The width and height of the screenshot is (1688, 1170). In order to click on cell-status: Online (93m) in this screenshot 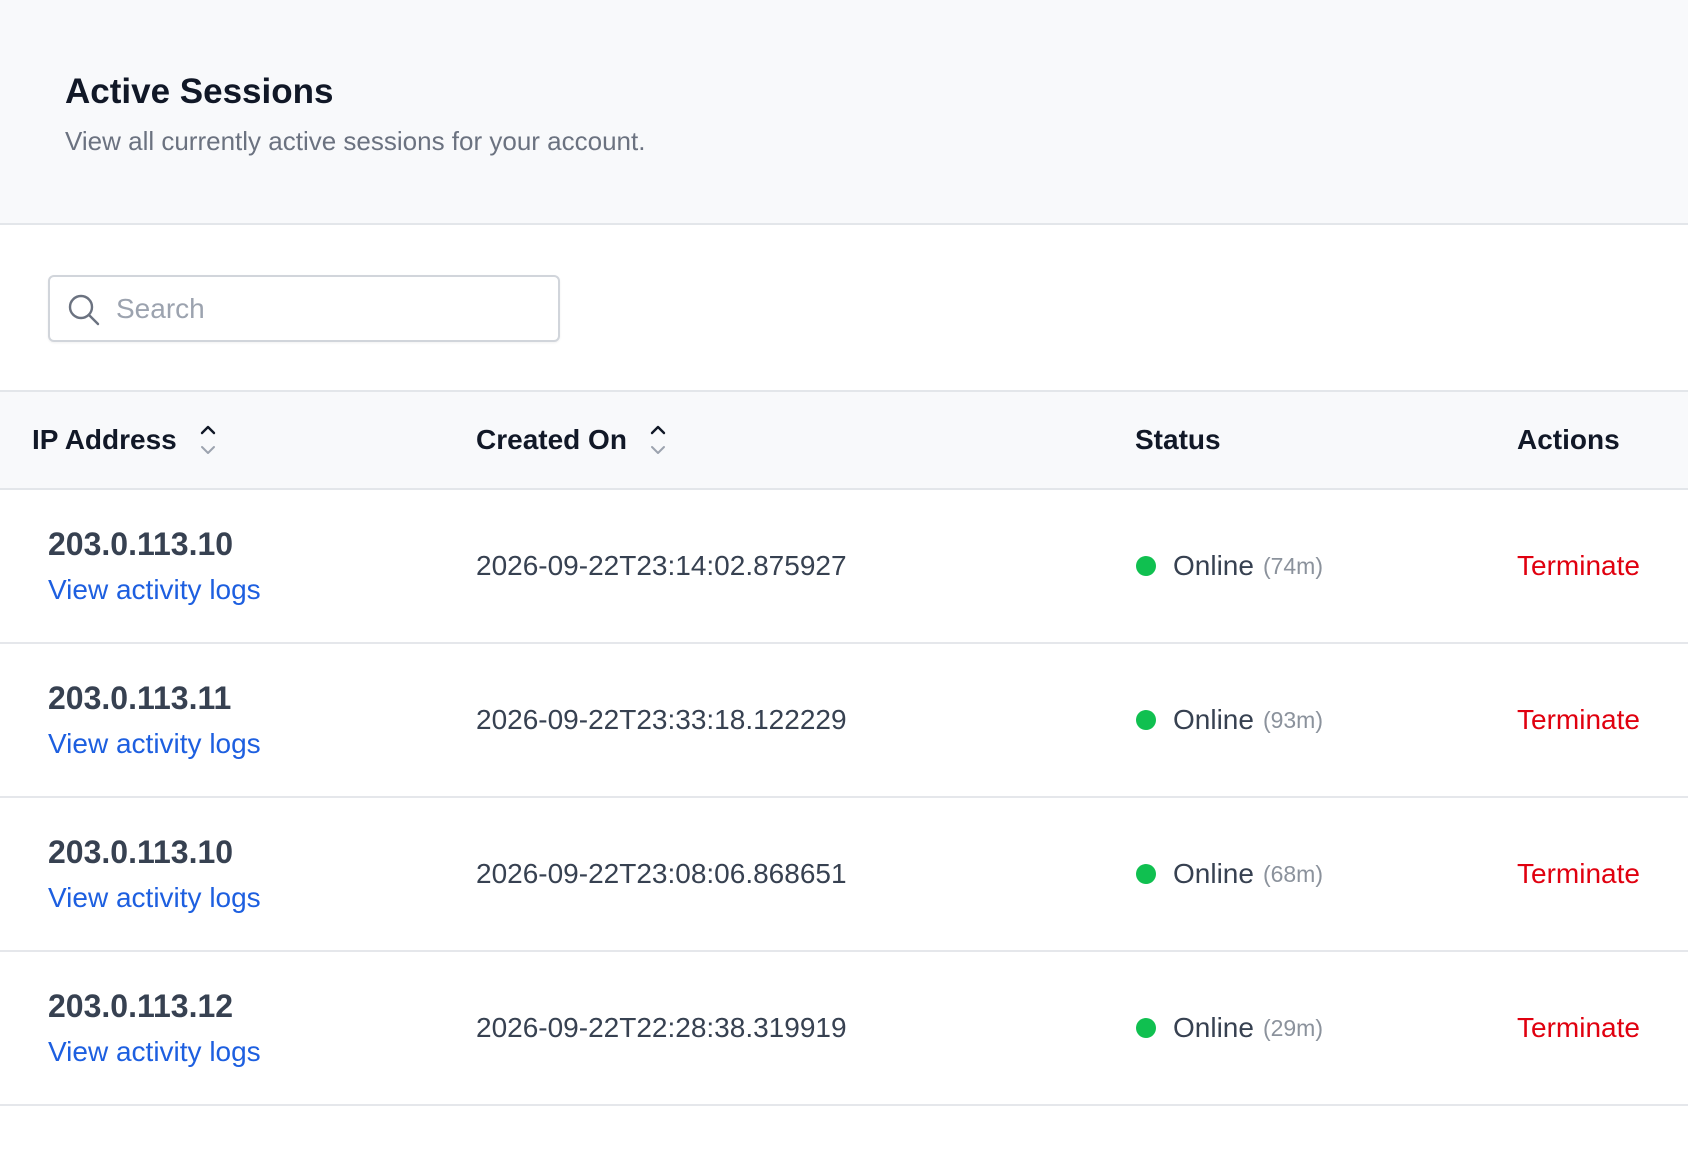, I will do `click(1229, 720)`.